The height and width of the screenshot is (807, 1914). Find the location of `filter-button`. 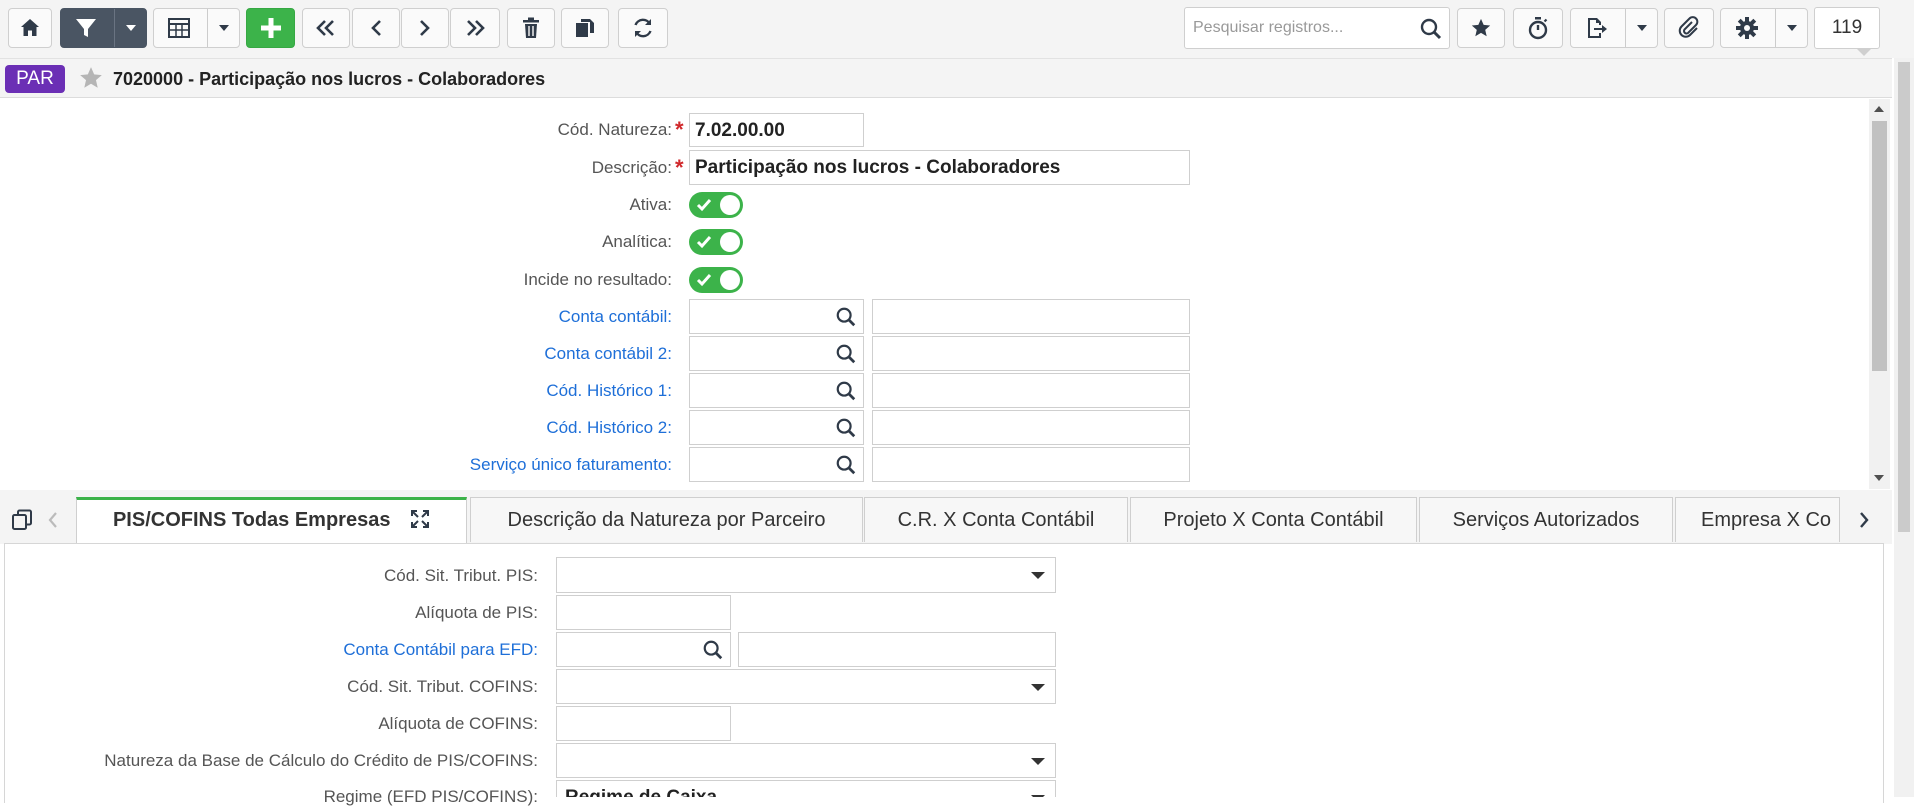

filter-button is located at coordinates (103, 28).